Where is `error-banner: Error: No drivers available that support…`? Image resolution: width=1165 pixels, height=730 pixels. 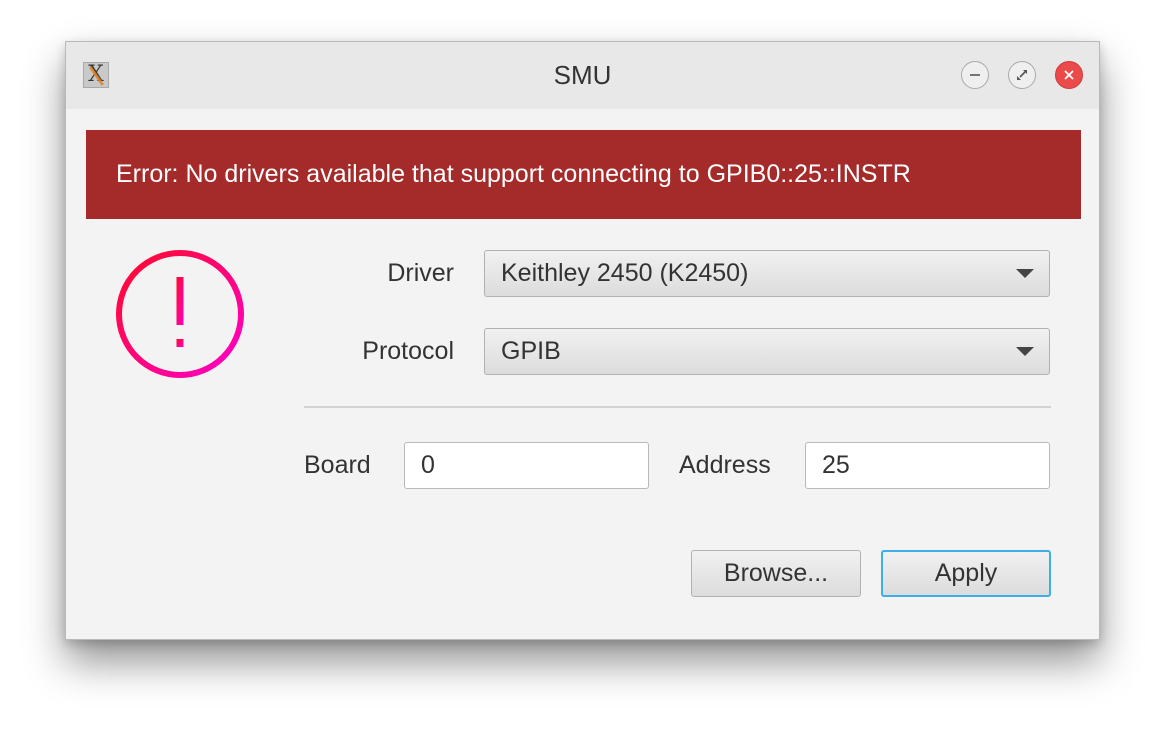
error-banner: Error: No drivers available that support… is located at coordinates (583, 174).